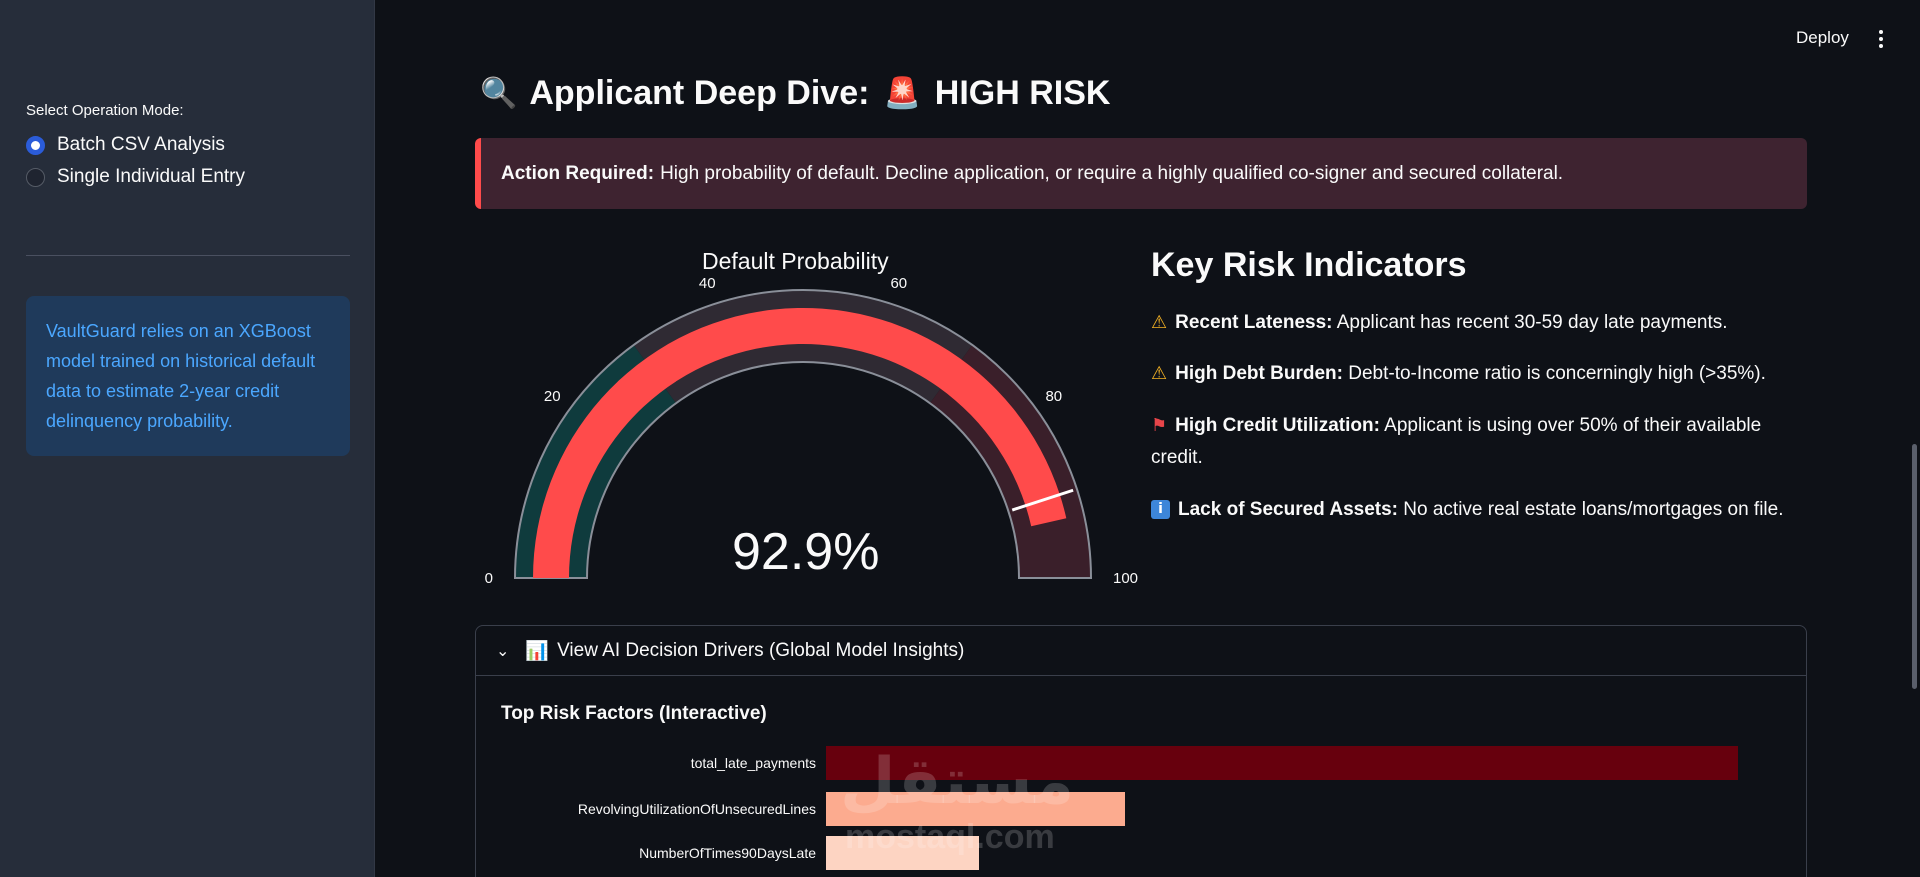  I want to click on kebab-menu-icon, so click(1881, 39).